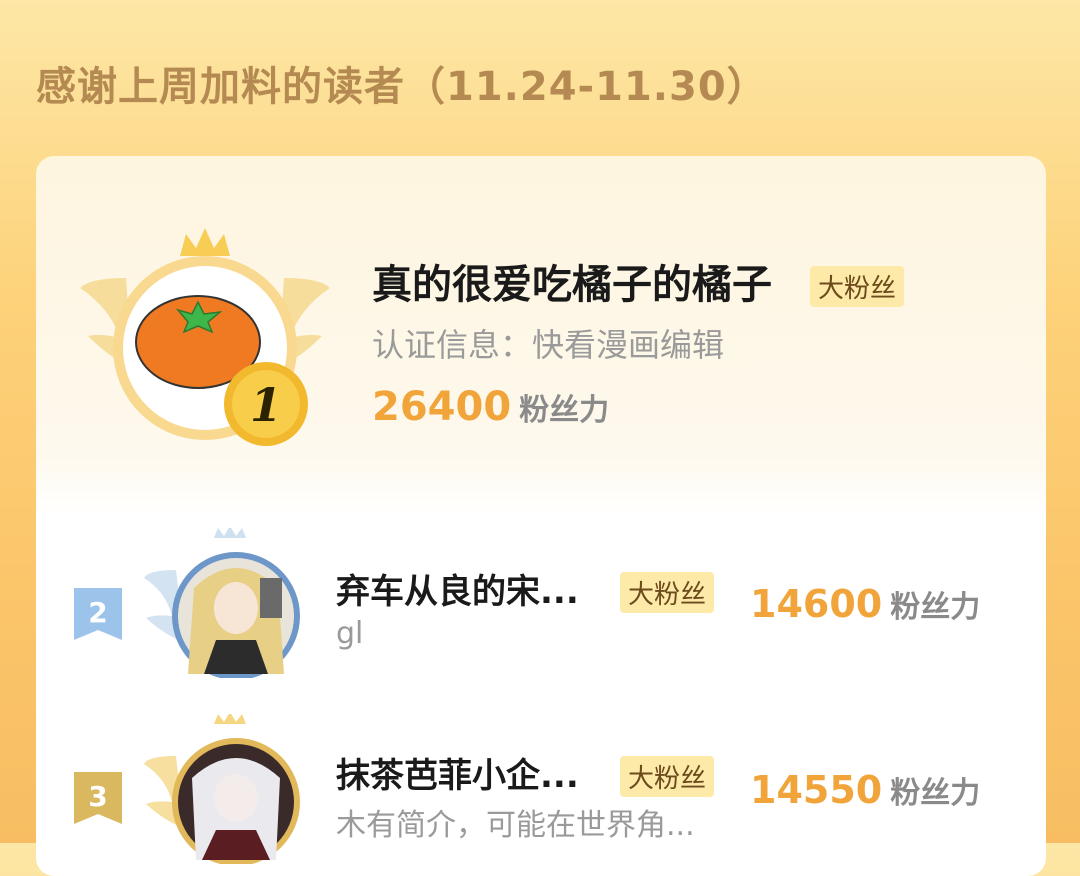 The image size is (1080, 876). What do you see at coordinates (442, 407) in the screenshot?
I see `fan-power-value: 26400` at bounding box center [442, 407].